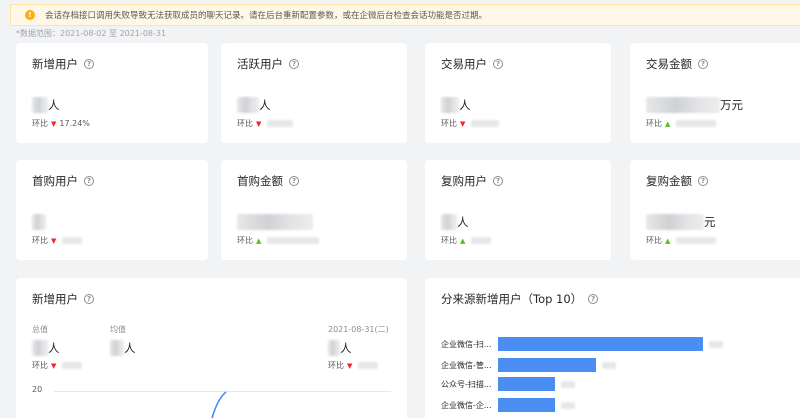 This screenshot has width=800, height=418. What do you see at coordinates (219, 404) in the screenshot?
I see `trend-line` at bounding box center [219, 404].